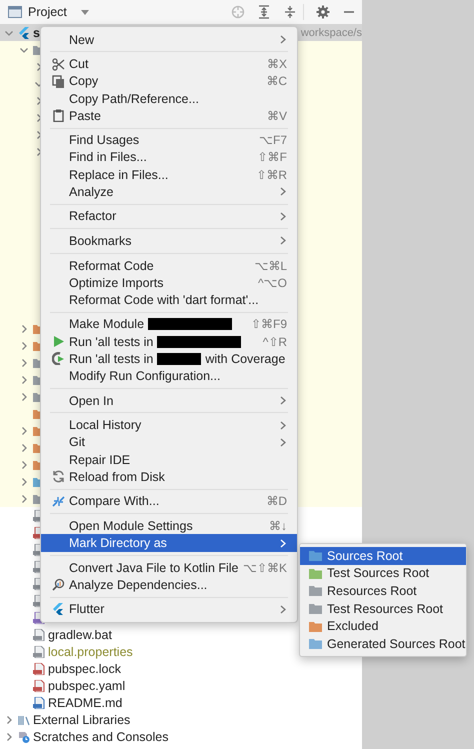 This screenshot has width=474, height=749. I want to click on menu-item: New, so click(169, 39).